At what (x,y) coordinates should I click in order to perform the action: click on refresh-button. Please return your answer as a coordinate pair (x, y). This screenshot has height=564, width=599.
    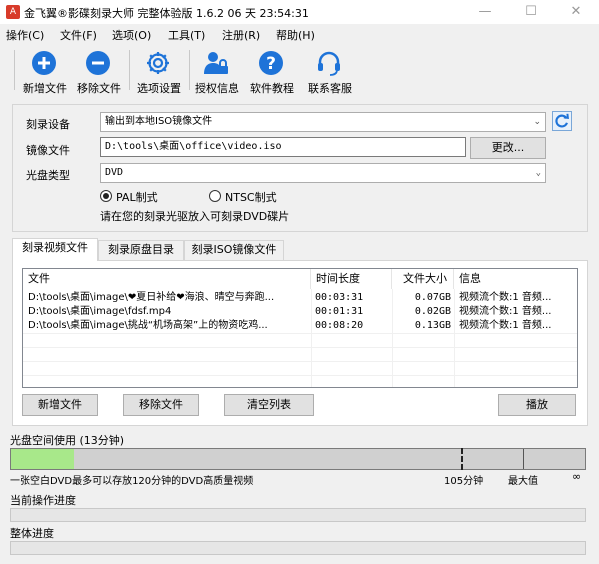
    Looking at the image, I should click on (562, 121).